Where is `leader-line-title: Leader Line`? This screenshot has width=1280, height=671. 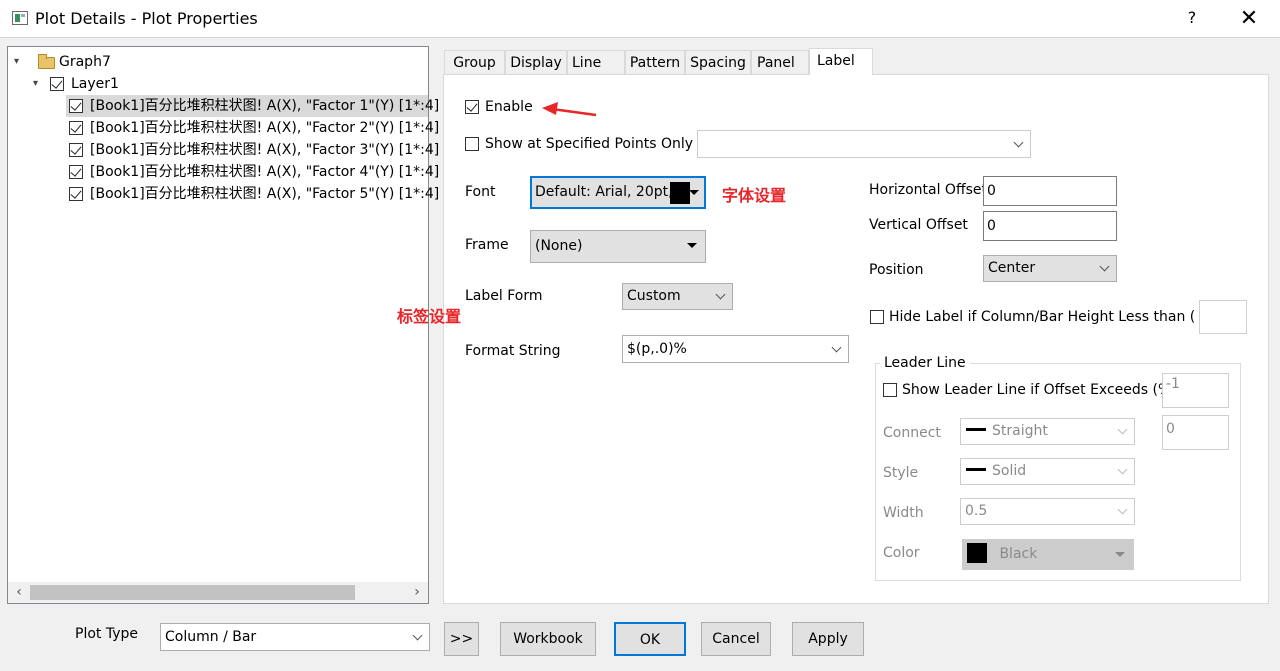
leader-line-title: Leader Line is located at coordinates (925, 363).